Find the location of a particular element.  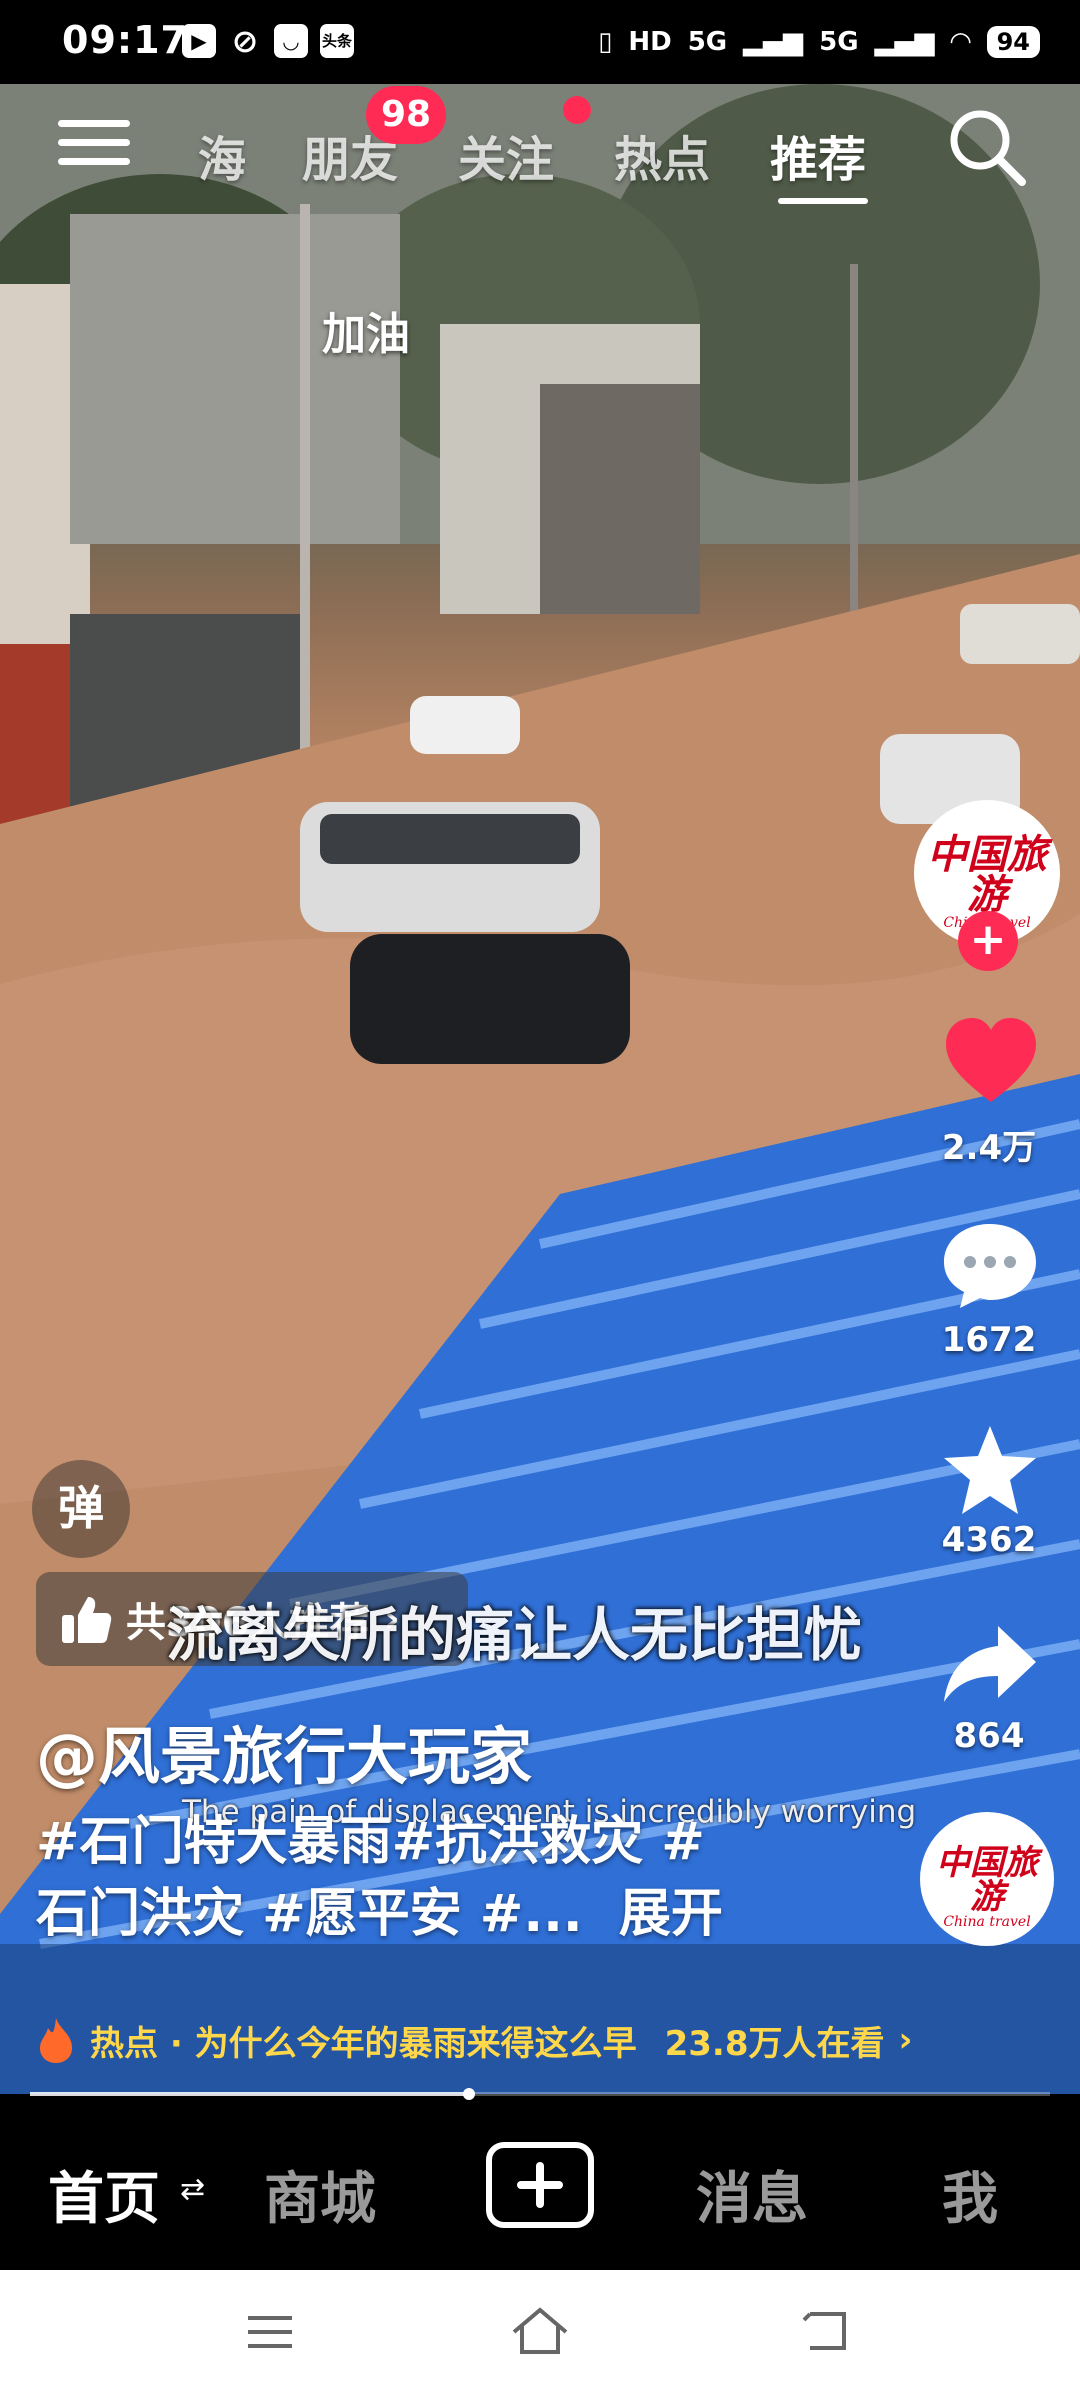

music-disc-logo-cn: 中国旅游 is located at coordinates (987, 1880).